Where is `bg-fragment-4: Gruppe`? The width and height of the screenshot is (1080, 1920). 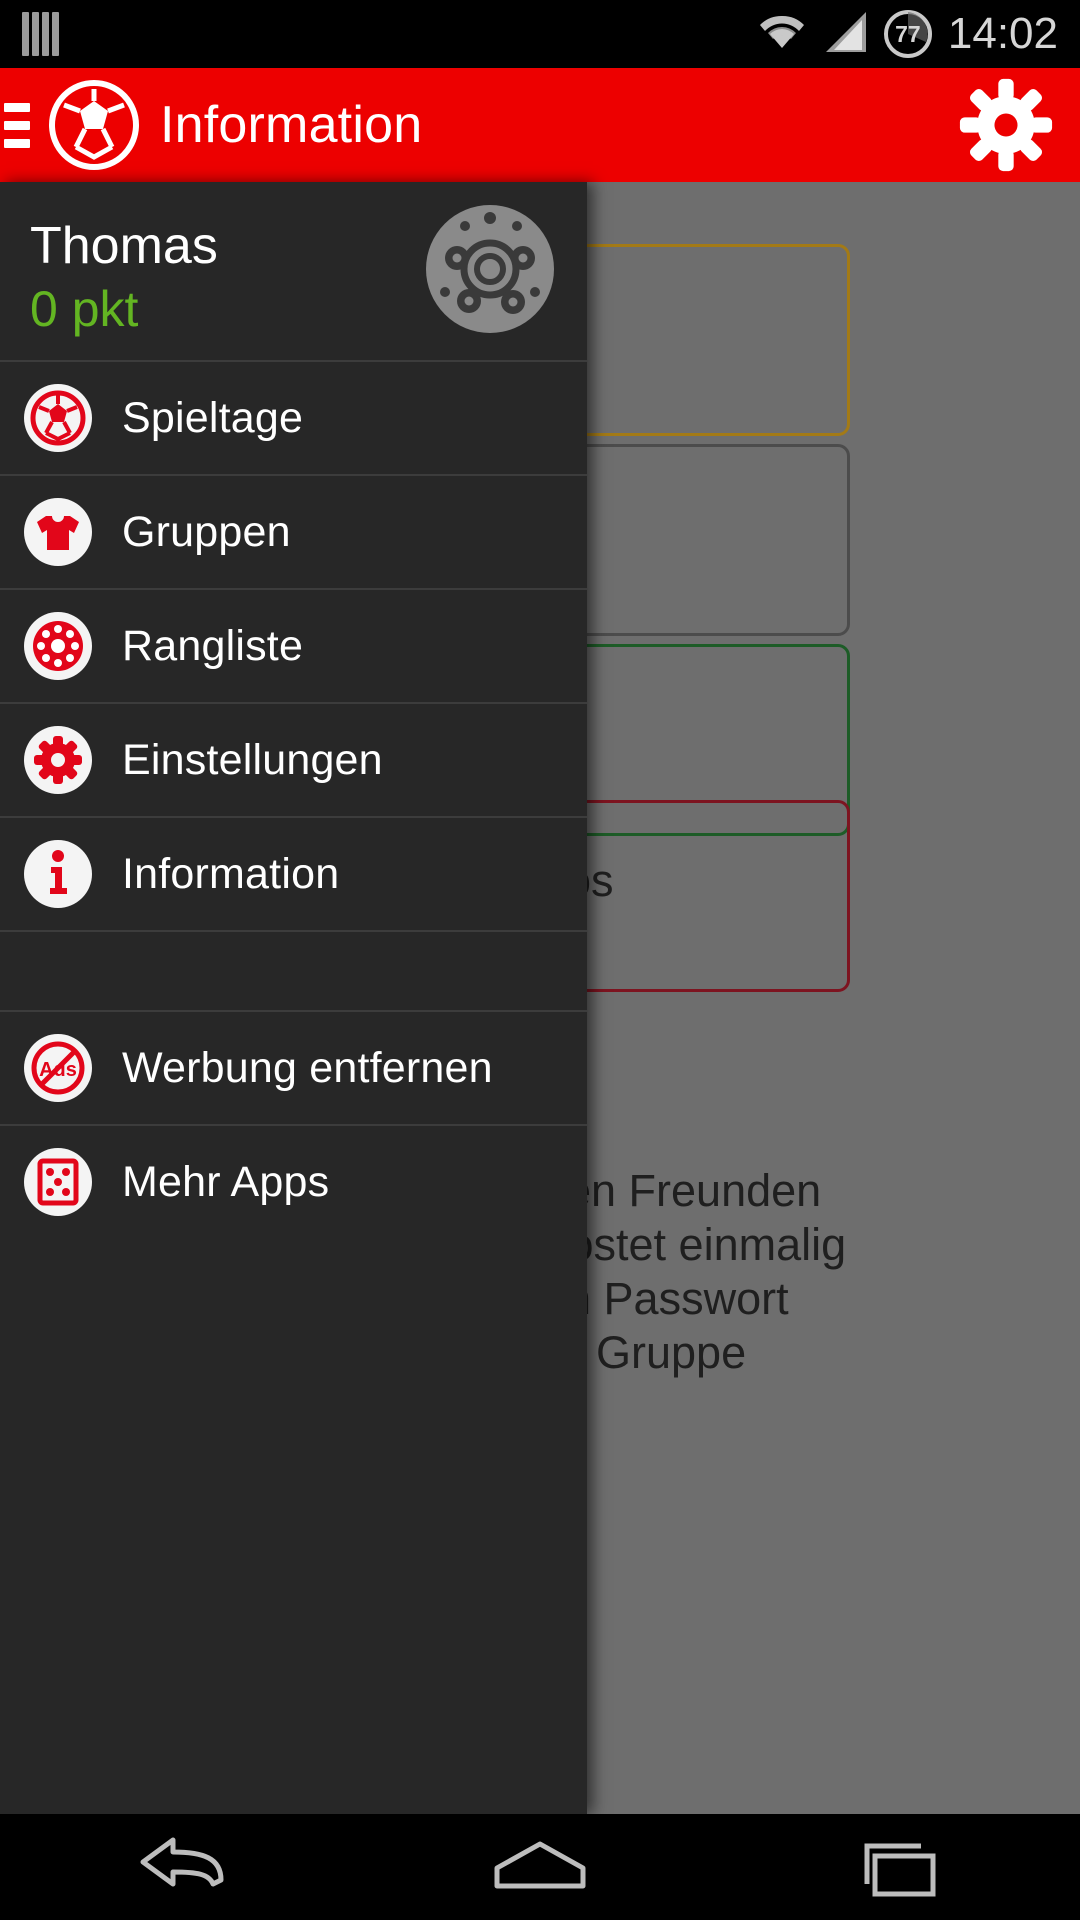 bg-fragment-4: Gruppe is located at coordinates (671, 1352).